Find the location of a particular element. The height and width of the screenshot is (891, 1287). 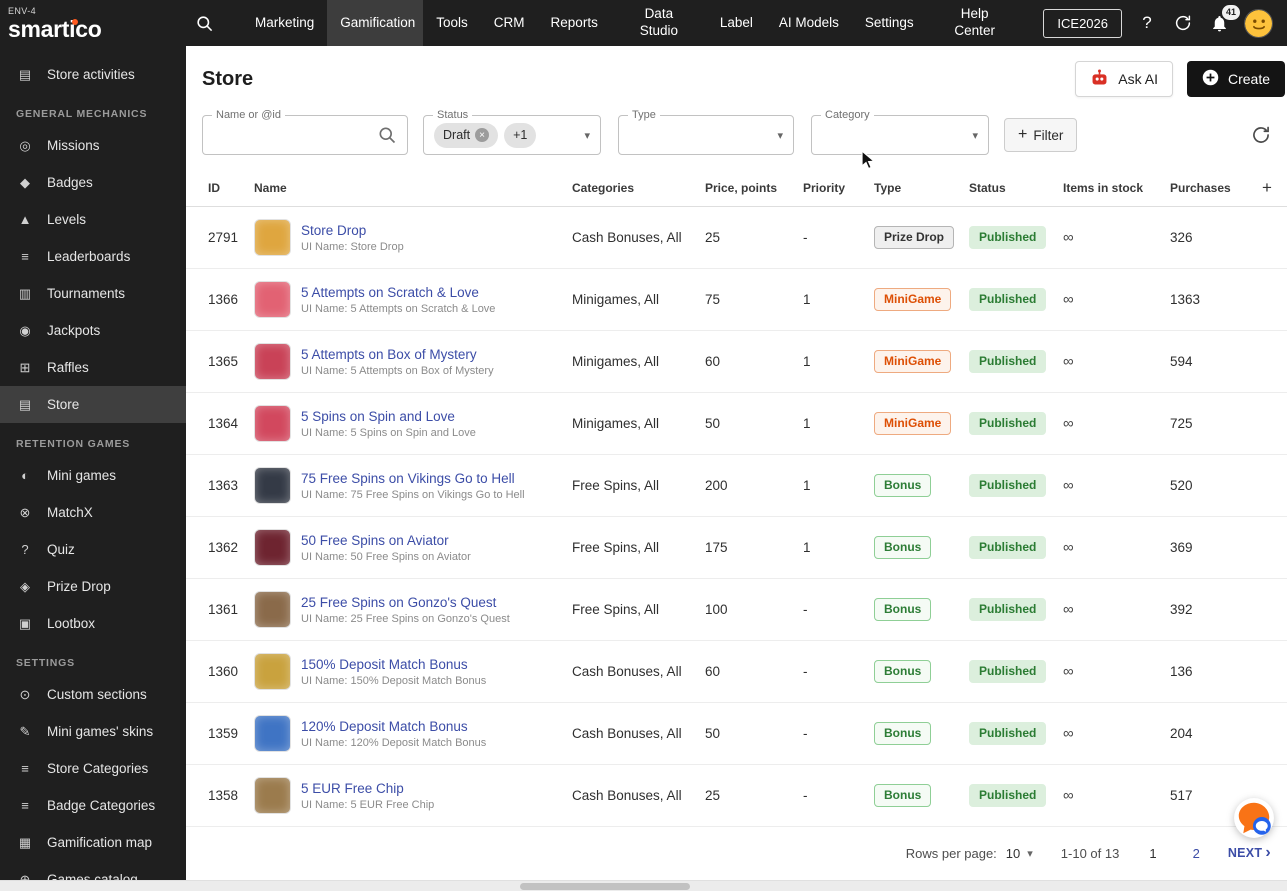

sidebar-item-leaderboards: ≡ Leaderboards is located at coordinates (93, 256).